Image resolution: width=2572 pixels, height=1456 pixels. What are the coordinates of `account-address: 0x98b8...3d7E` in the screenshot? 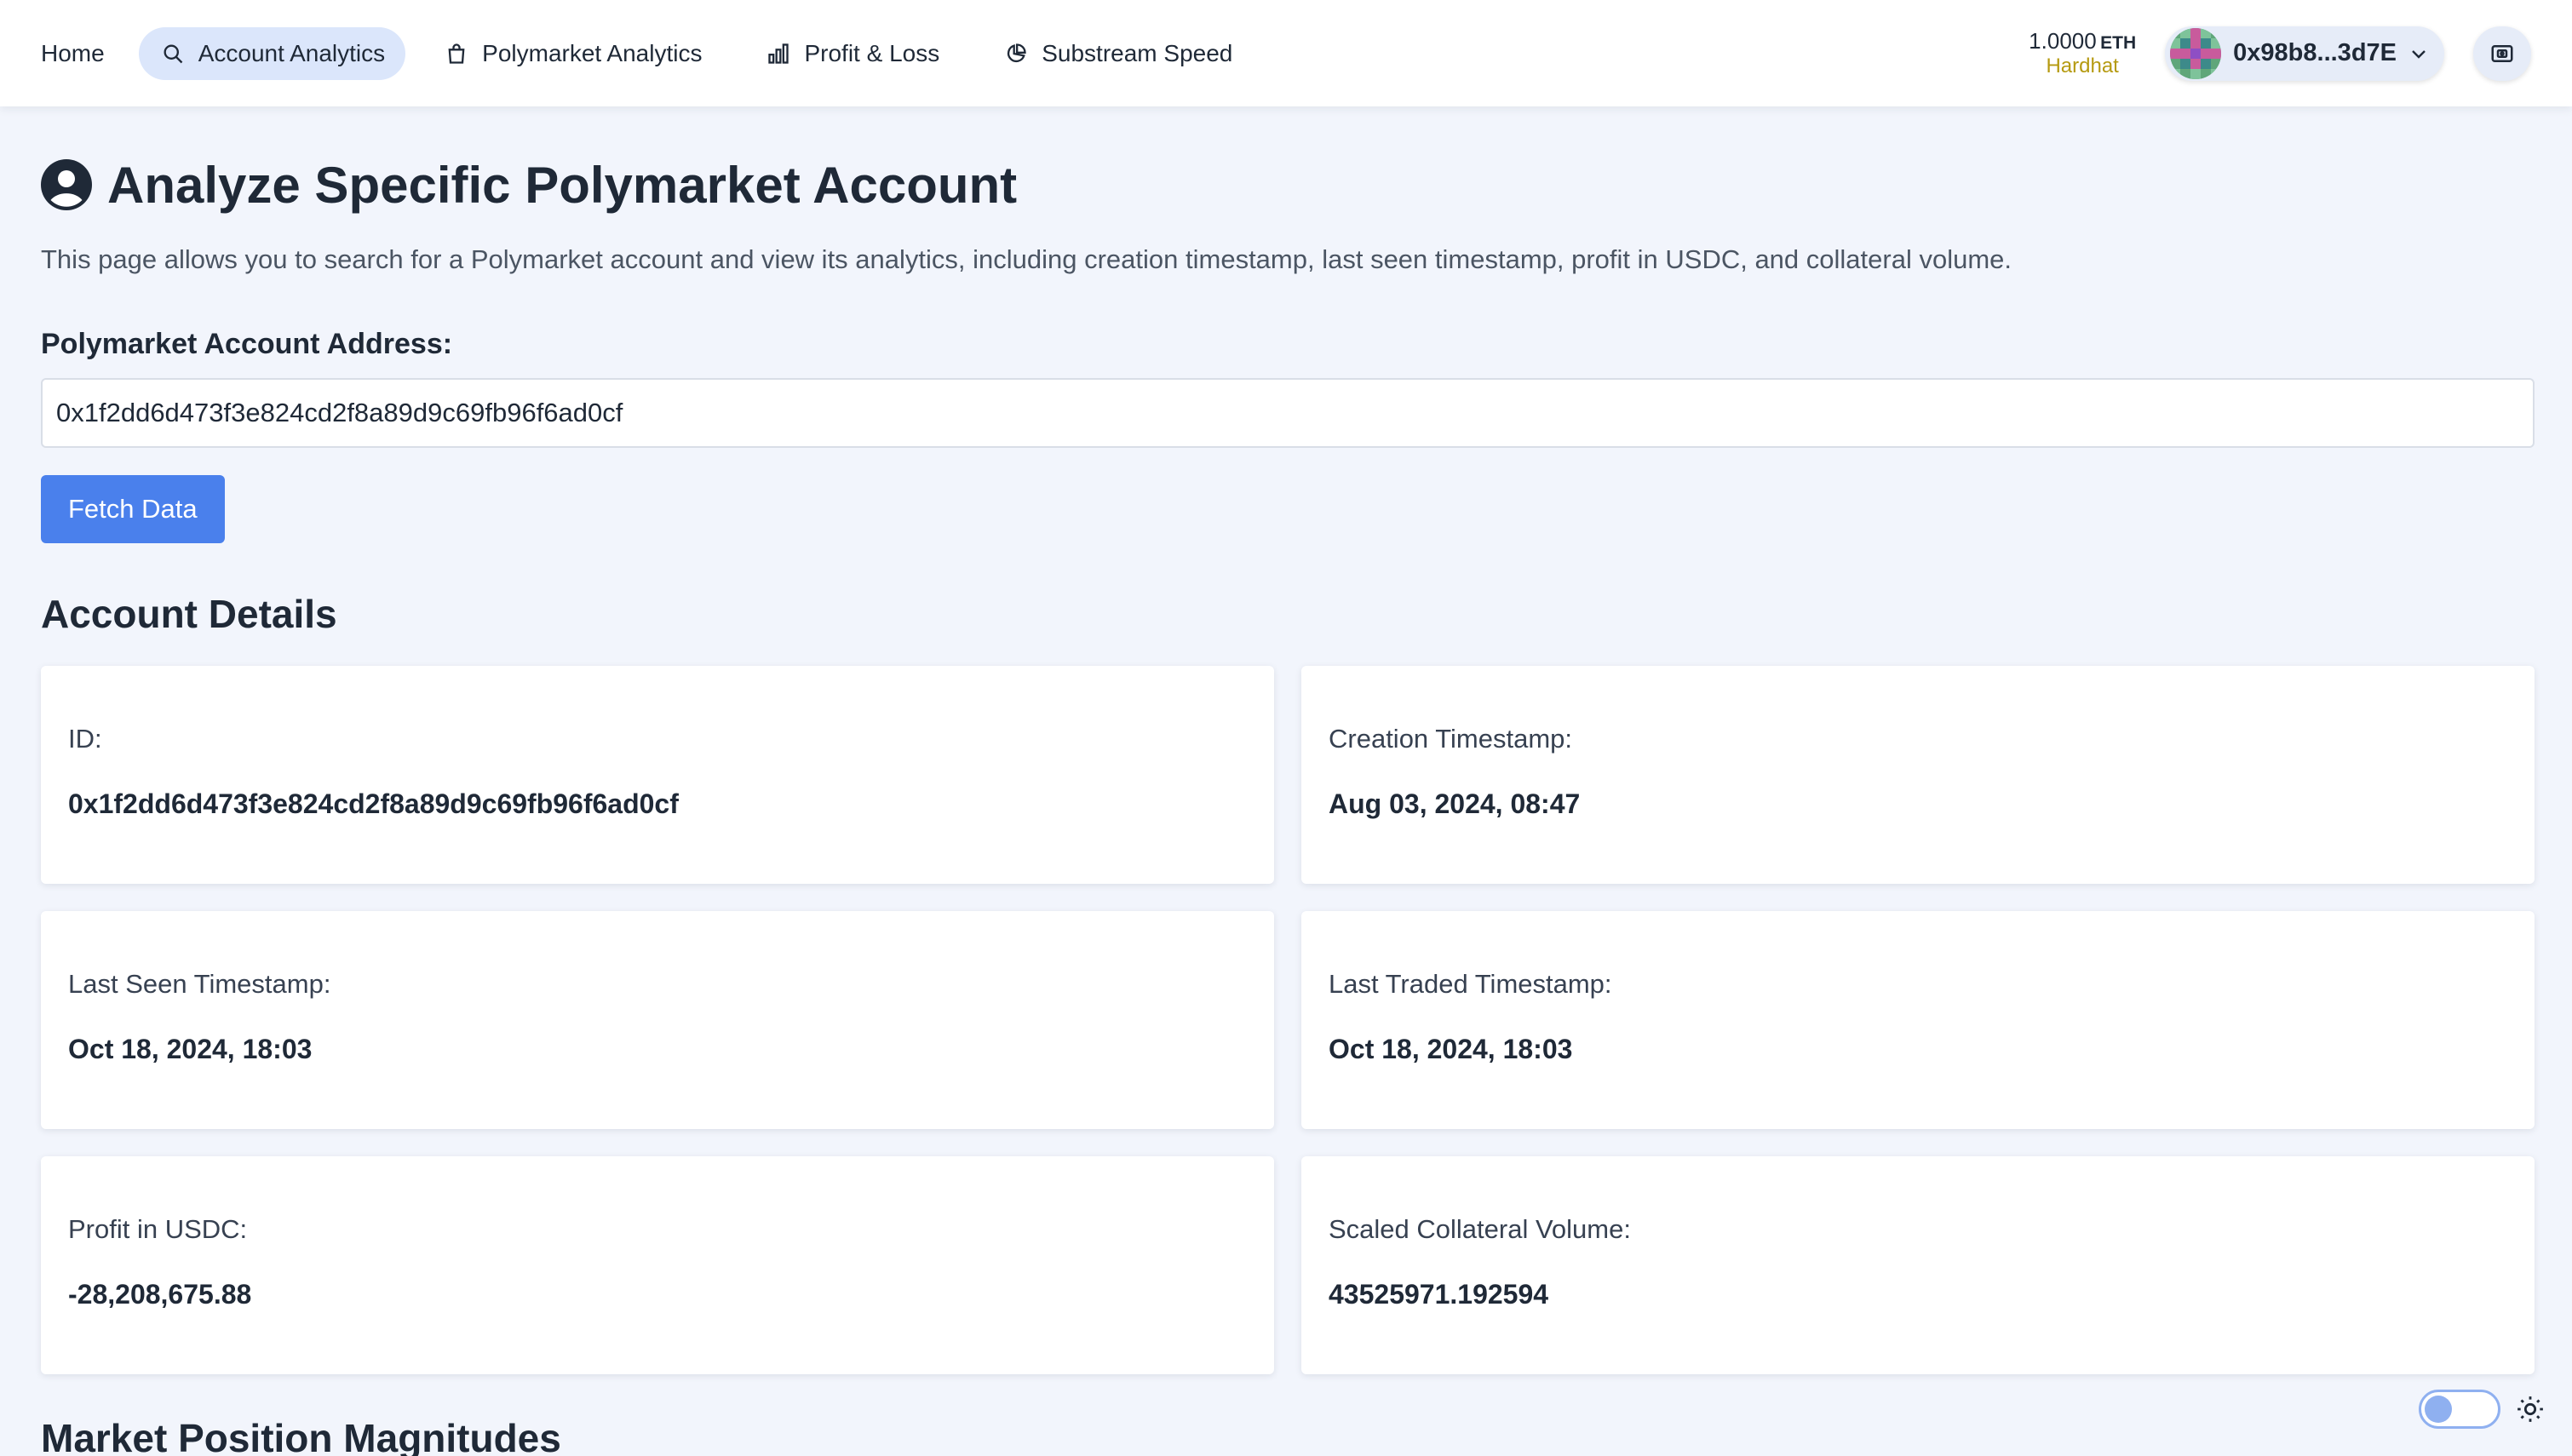 It's located at (2315, 52).